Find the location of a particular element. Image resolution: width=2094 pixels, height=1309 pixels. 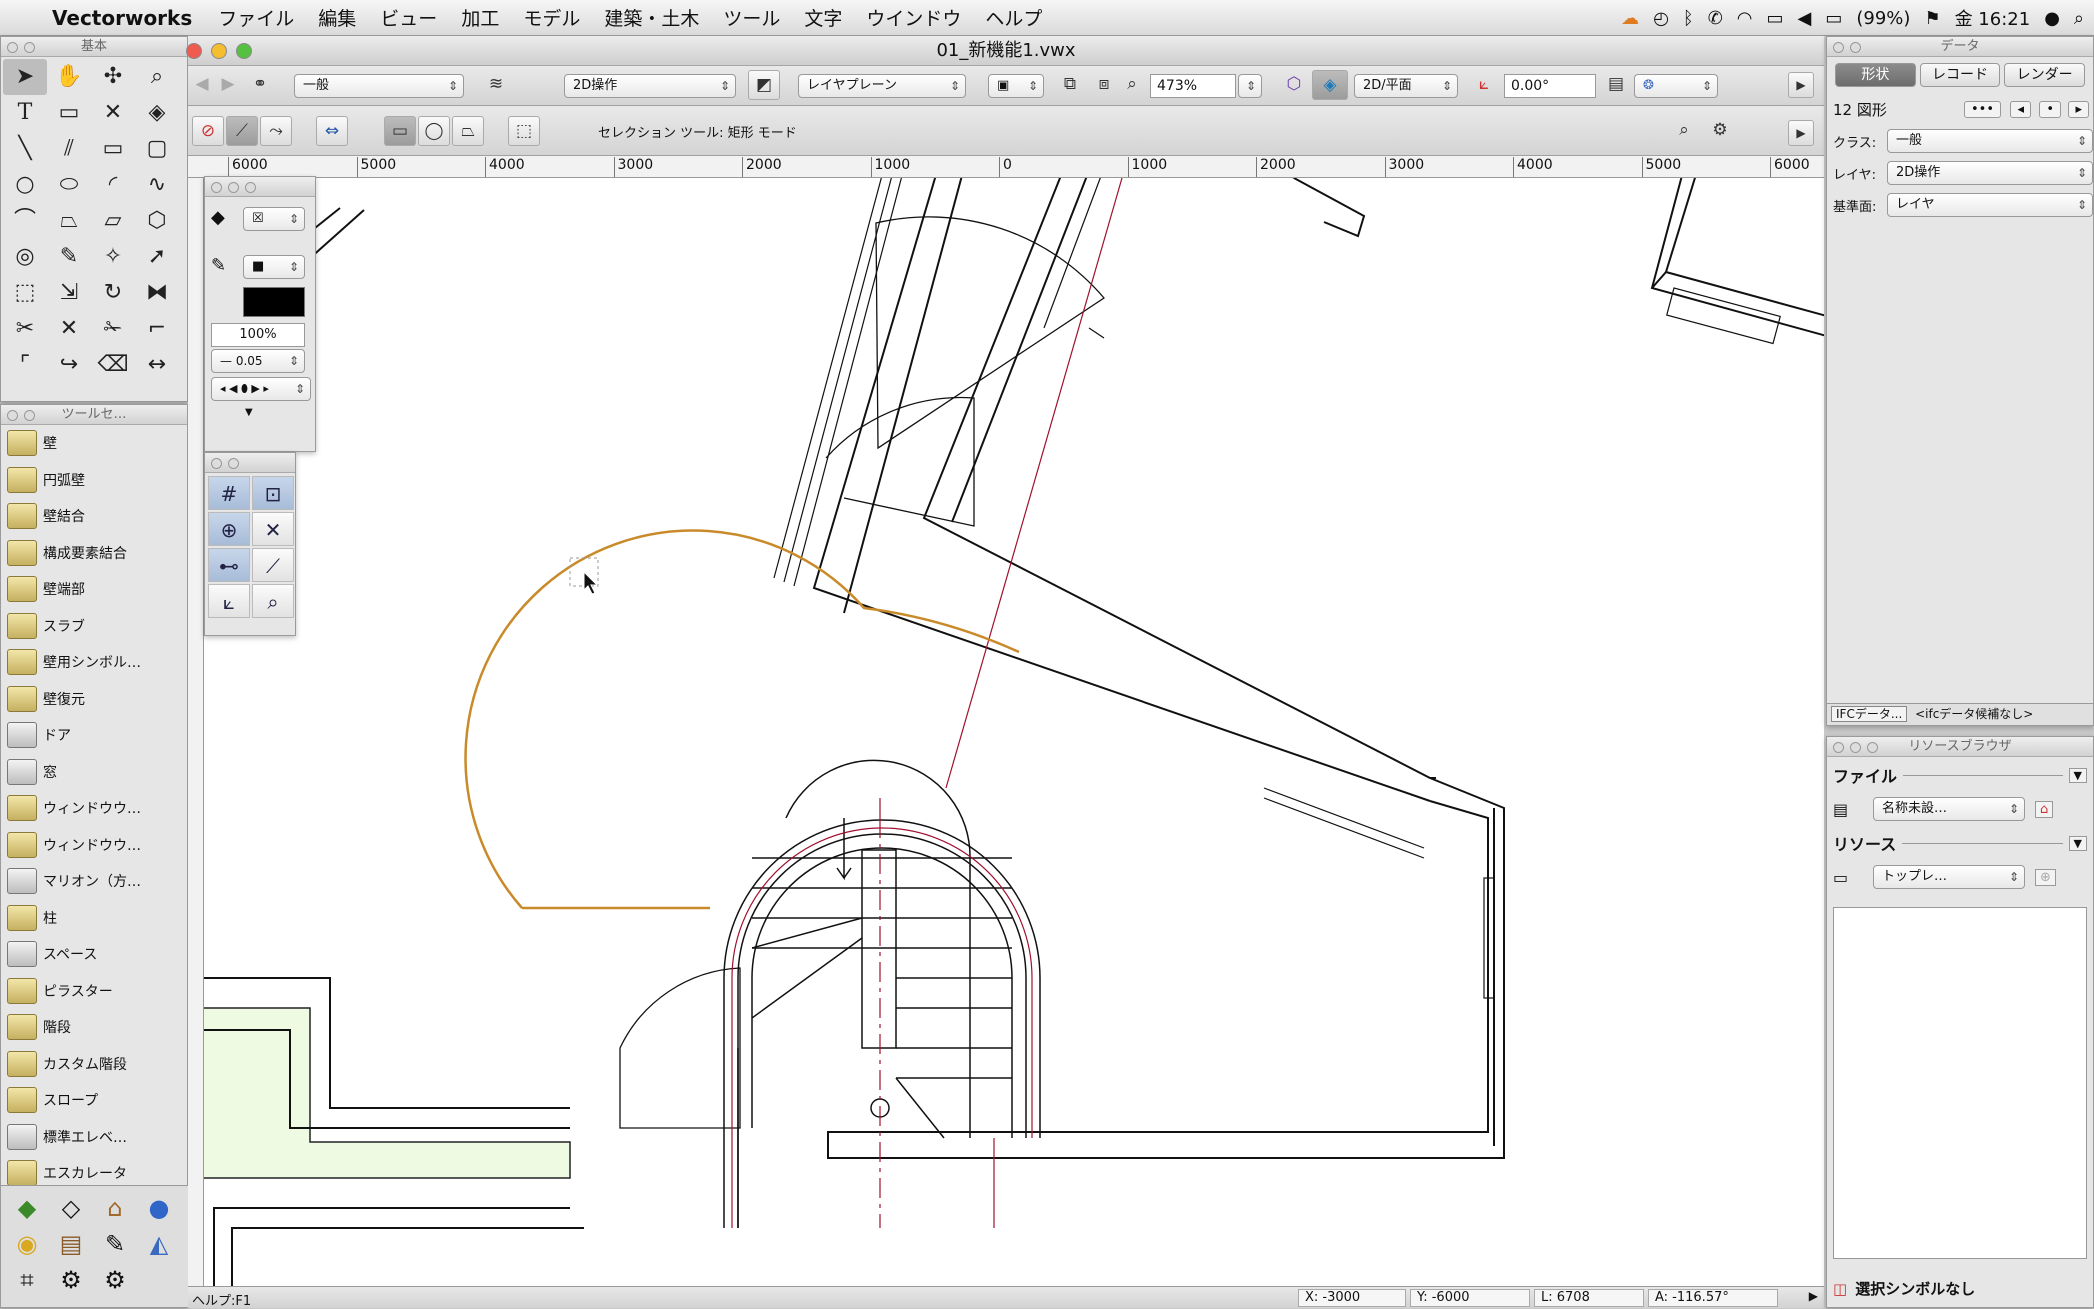

snap-tangent-icon: ⟋ is located at coordinates (273, 565).